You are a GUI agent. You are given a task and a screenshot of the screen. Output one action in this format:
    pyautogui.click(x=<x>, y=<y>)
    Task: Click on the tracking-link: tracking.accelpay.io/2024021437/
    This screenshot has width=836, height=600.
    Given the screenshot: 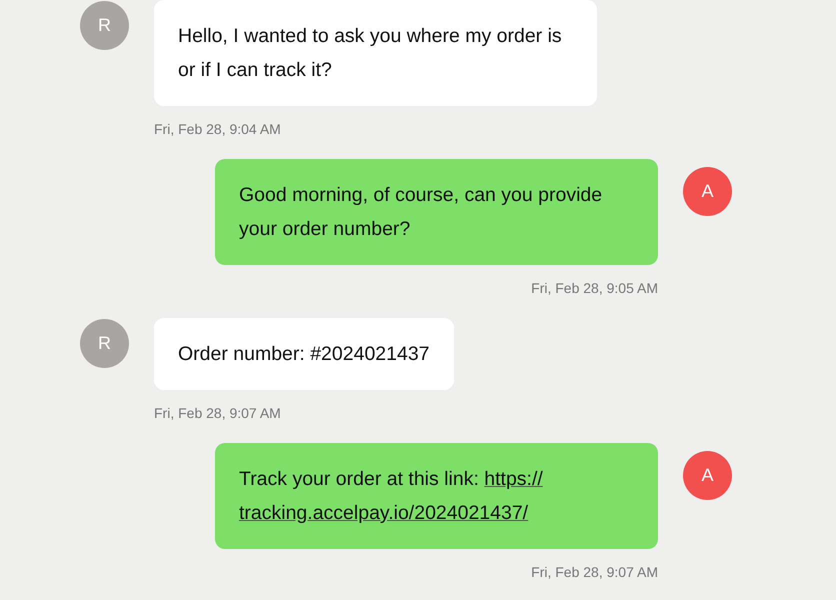 What is the action you would take?
    pyautogui.click(x=383, y=513)
    